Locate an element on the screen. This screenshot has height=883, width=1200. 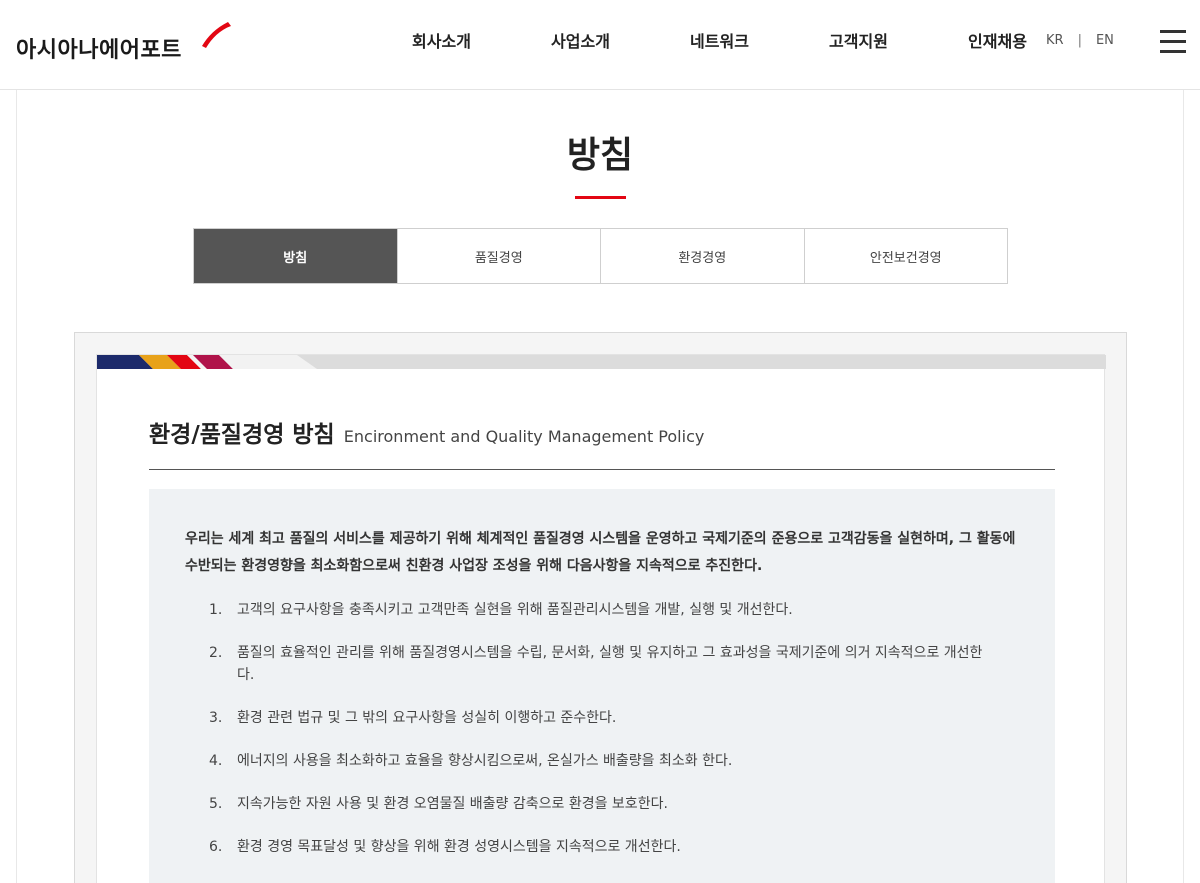
list-item-number: 4. is located at coordinates (216, 761).